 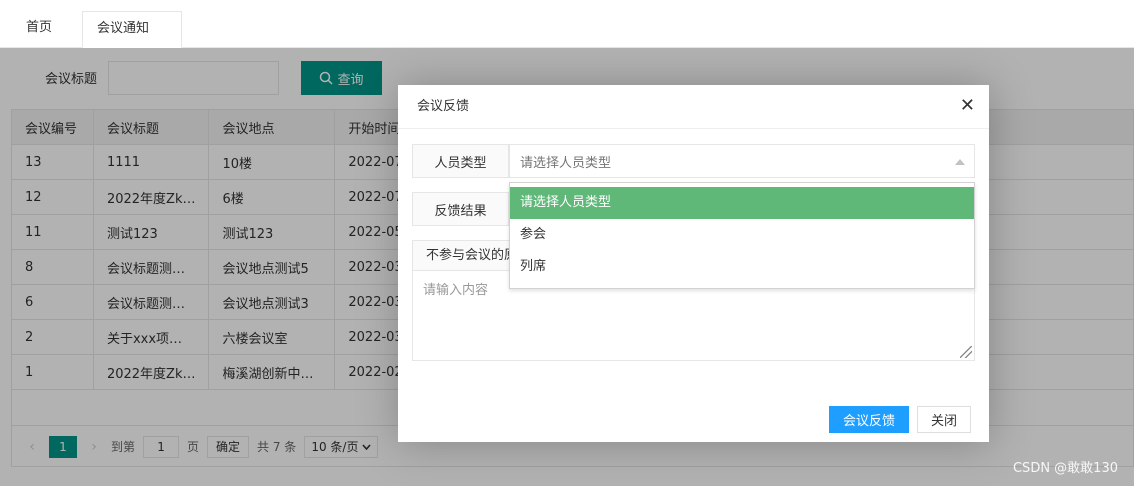 What do you see at coordinates (123, 28) in the screenshot?
I see `tab-meeting-notice-label: 会议通知` at bounding box center [123, 28].